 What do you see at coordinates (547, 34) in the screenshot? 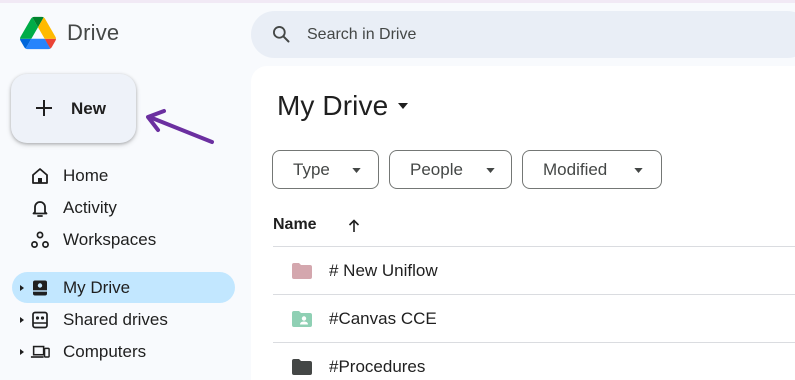
I see `search-input` at bounding box center [547, 34].